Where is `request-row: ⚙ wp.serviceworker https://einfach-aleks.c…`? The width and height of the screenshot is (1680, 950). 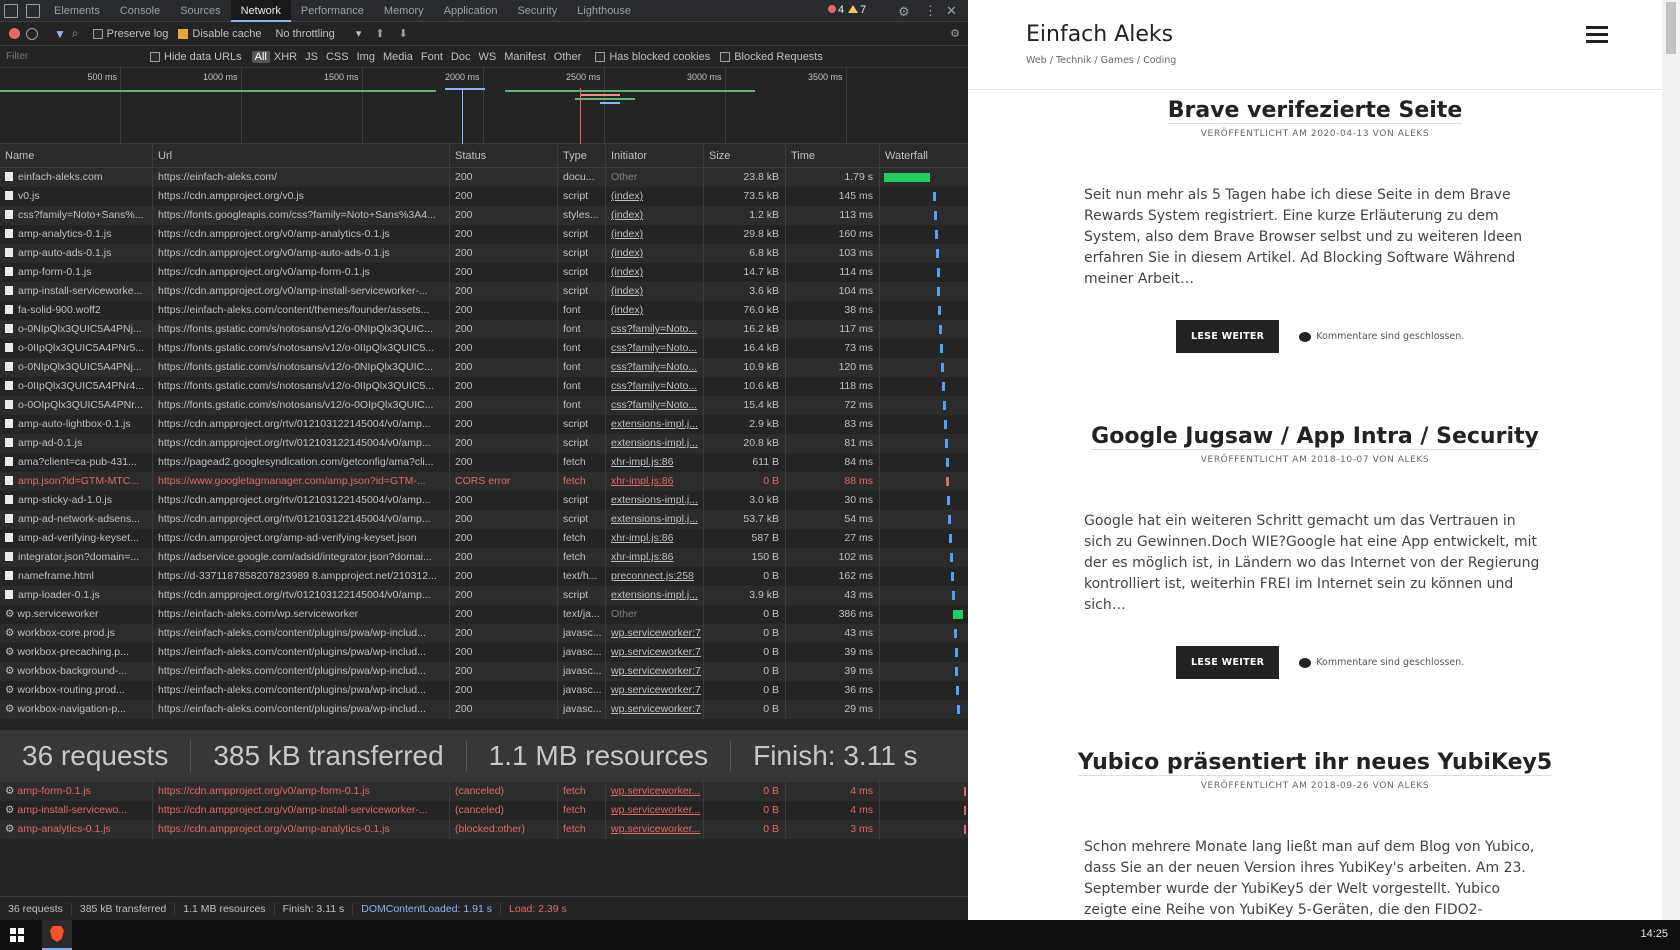
request-row: ⚙ wp.serviceworker https://einfach-aleks.c… is located at coordinates (484, 614).